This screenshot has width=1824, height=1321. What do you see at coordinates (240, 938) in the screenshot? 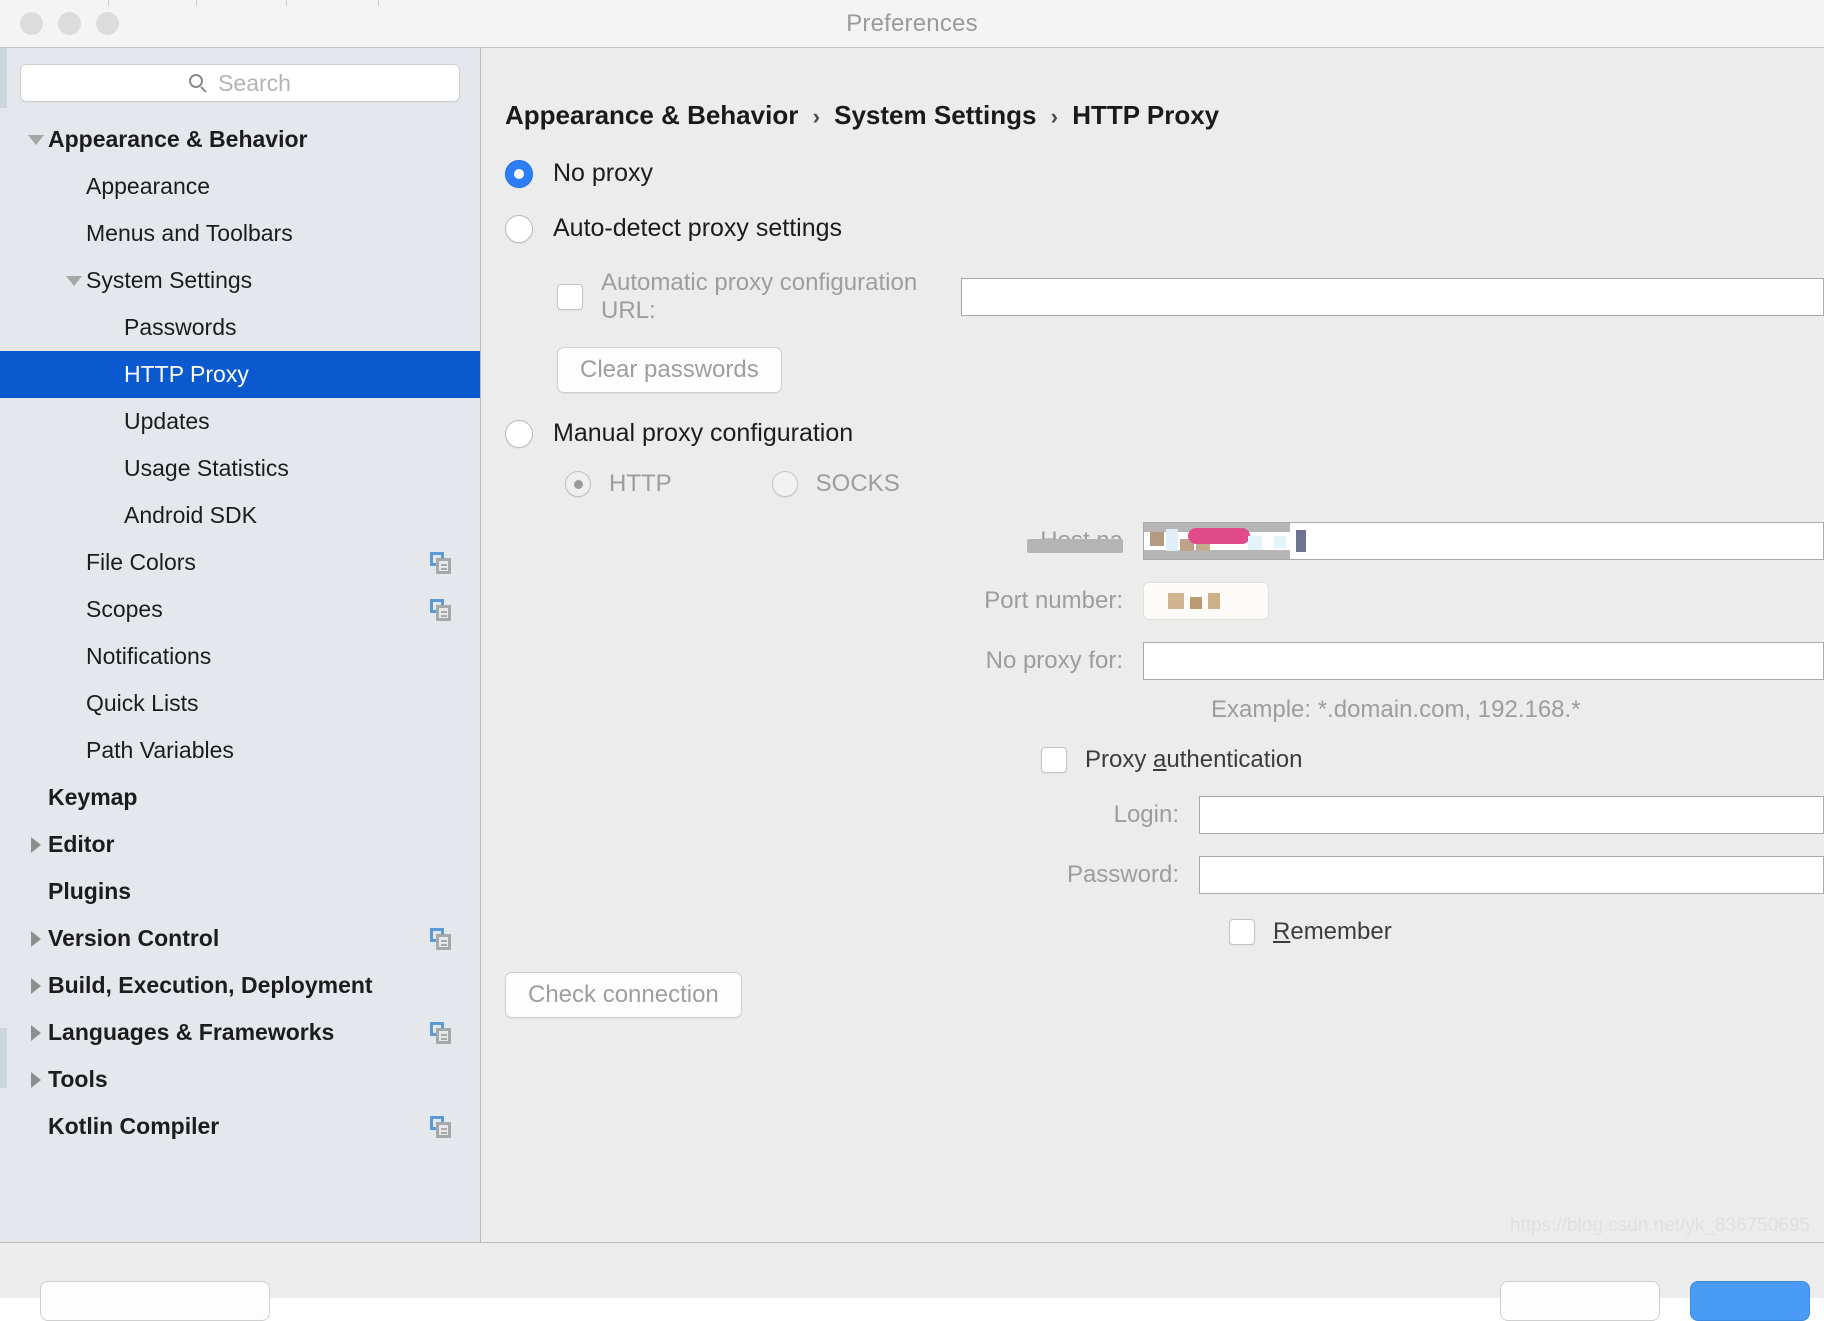
I see `sidebar-item-version-control: Version Control` at bounding box center [240, 938].